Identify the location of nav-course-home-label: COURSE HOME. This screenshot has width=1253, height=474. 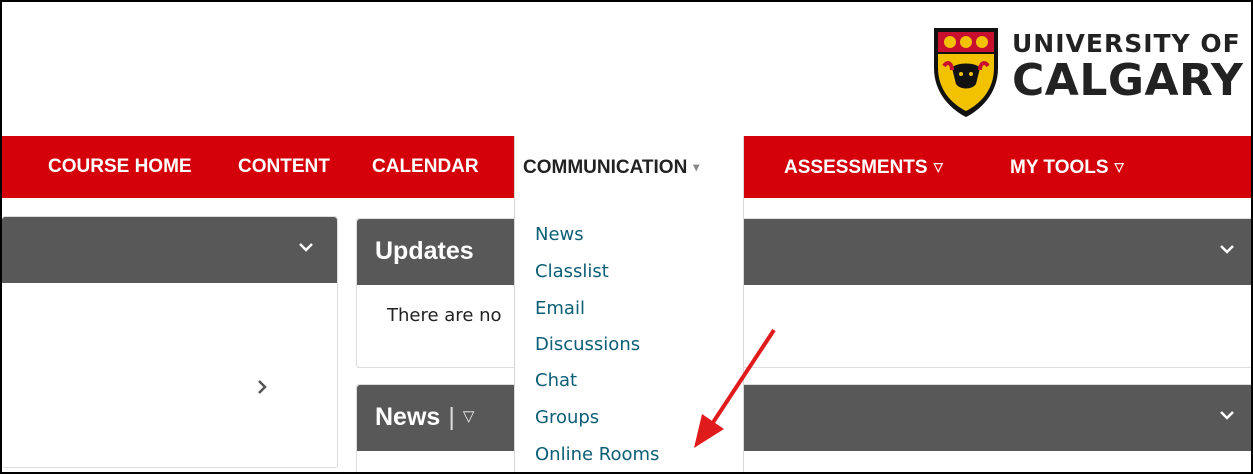
(120, 166).